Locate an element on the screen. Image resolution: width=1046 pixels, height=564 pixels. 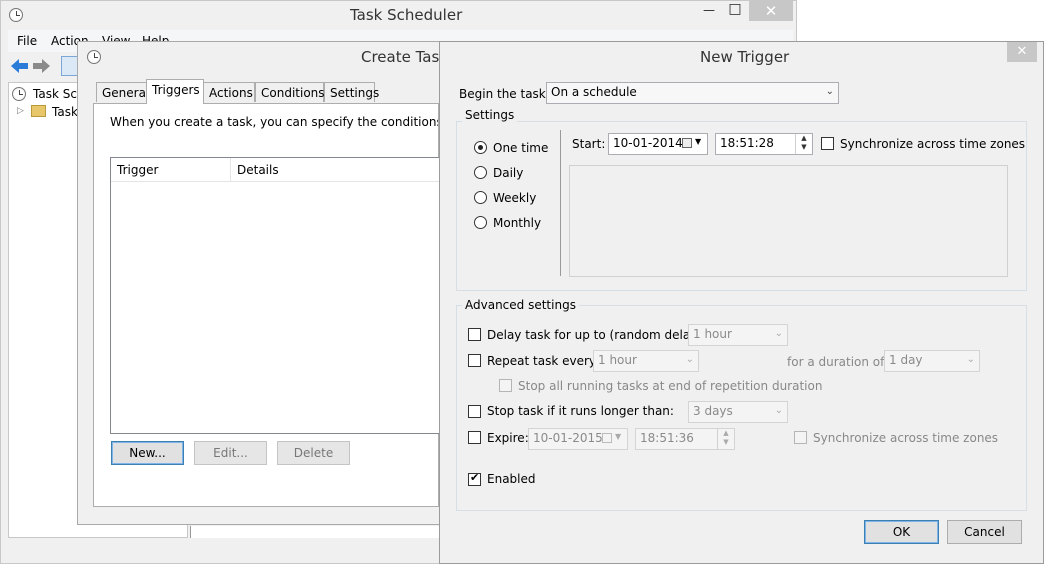
expire-date-value: 10-01-2015 is located at coordinates (568, 438).